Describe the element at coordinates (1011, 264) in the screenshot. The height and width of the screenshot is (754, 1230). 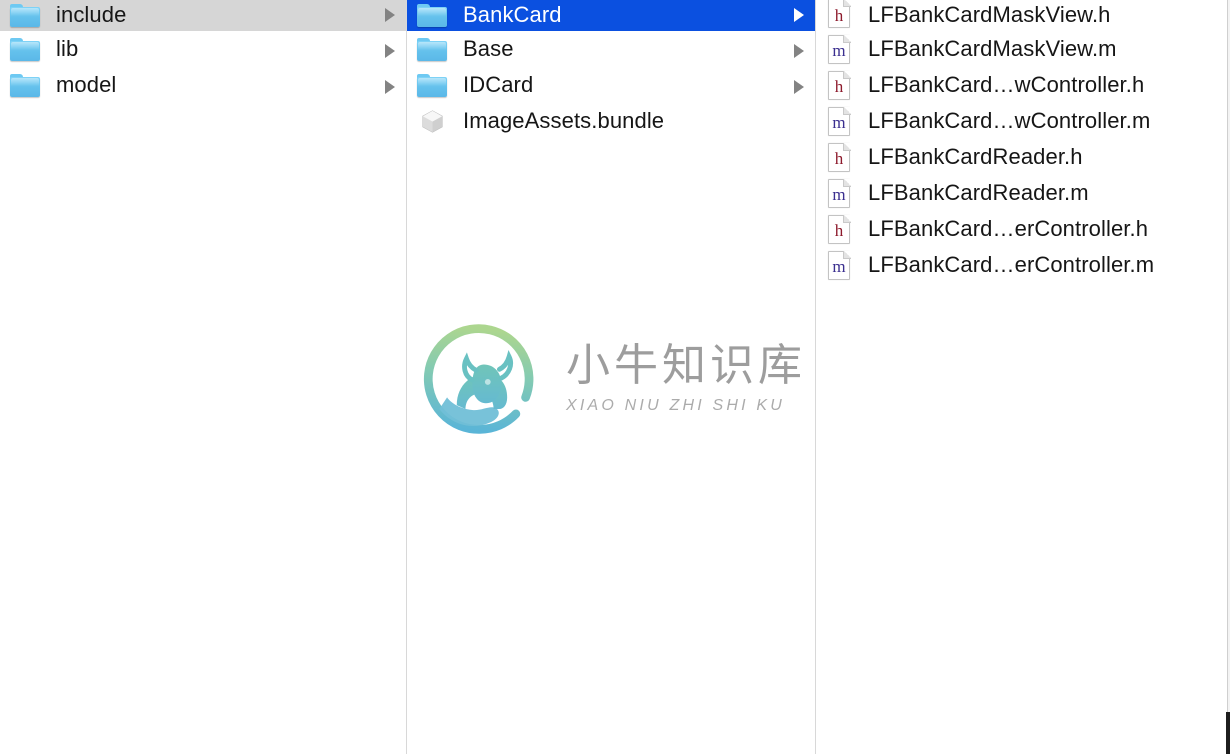
I see `item-label: LFBankCard…erController.m` at that location.